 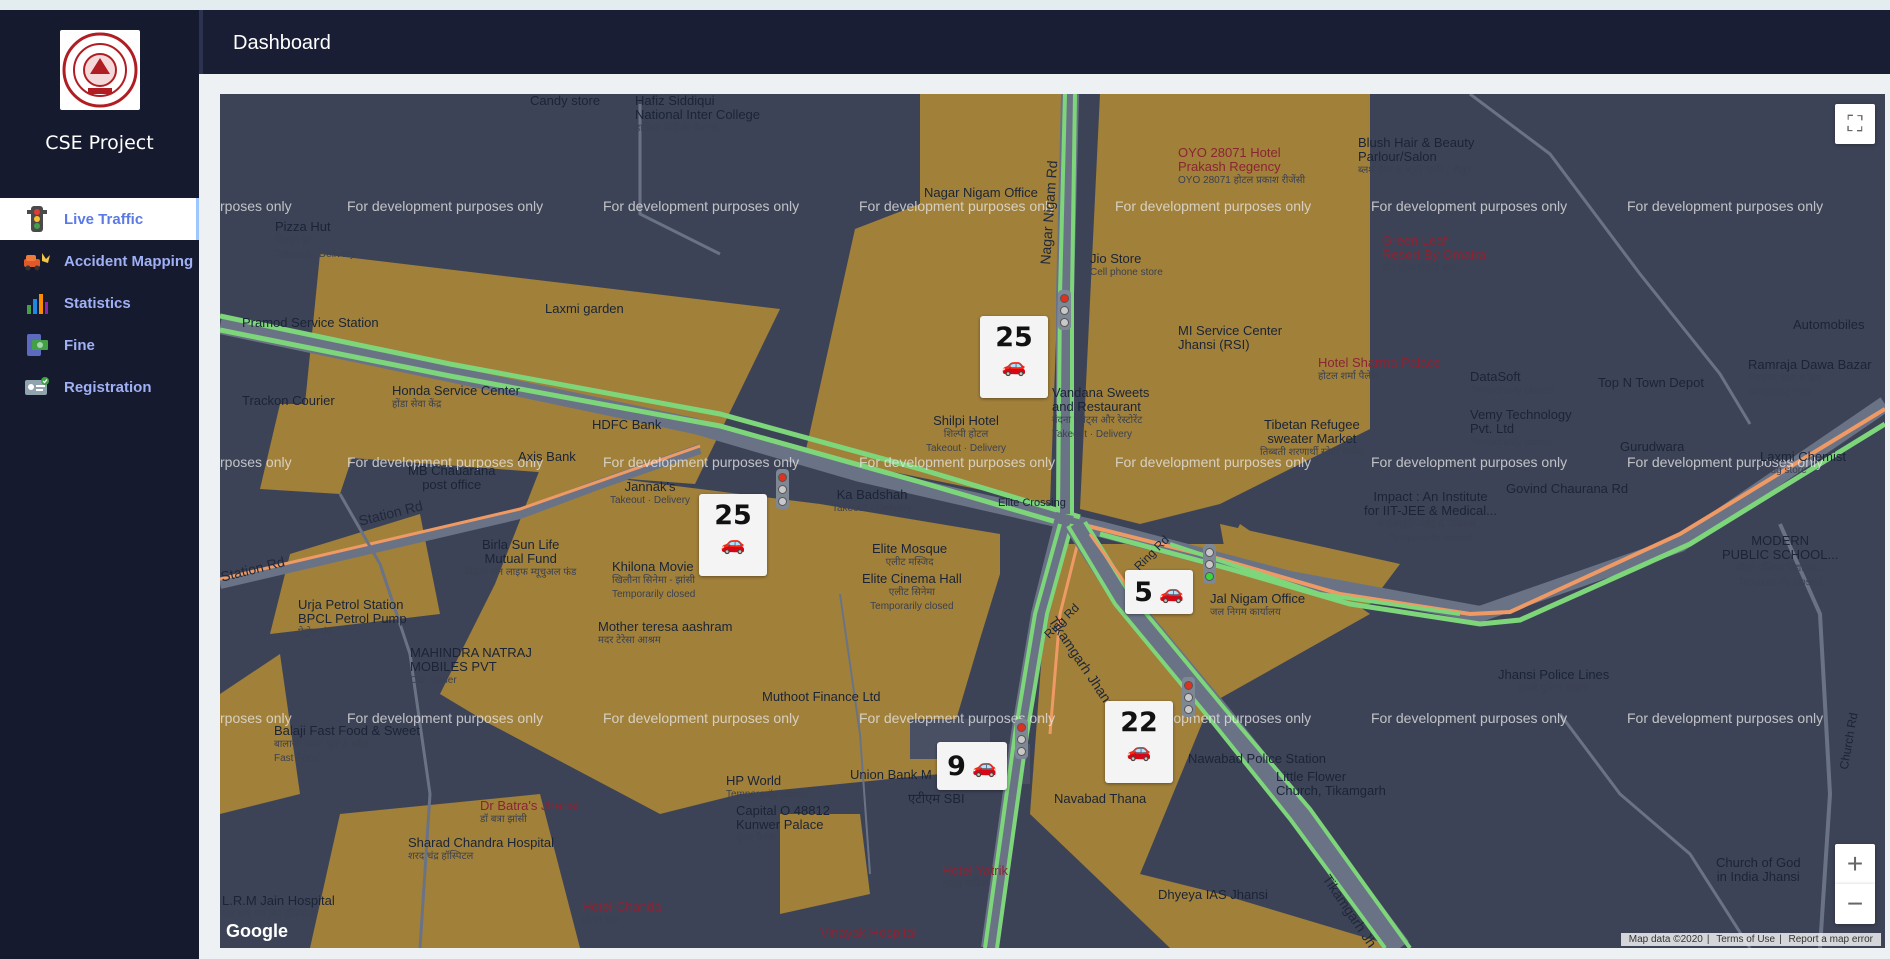 What do you see at coordinates (972, 766) in the screenshot?
I see `vehicle-count-marker: 9 🚗` at bounding box center [972, 766].